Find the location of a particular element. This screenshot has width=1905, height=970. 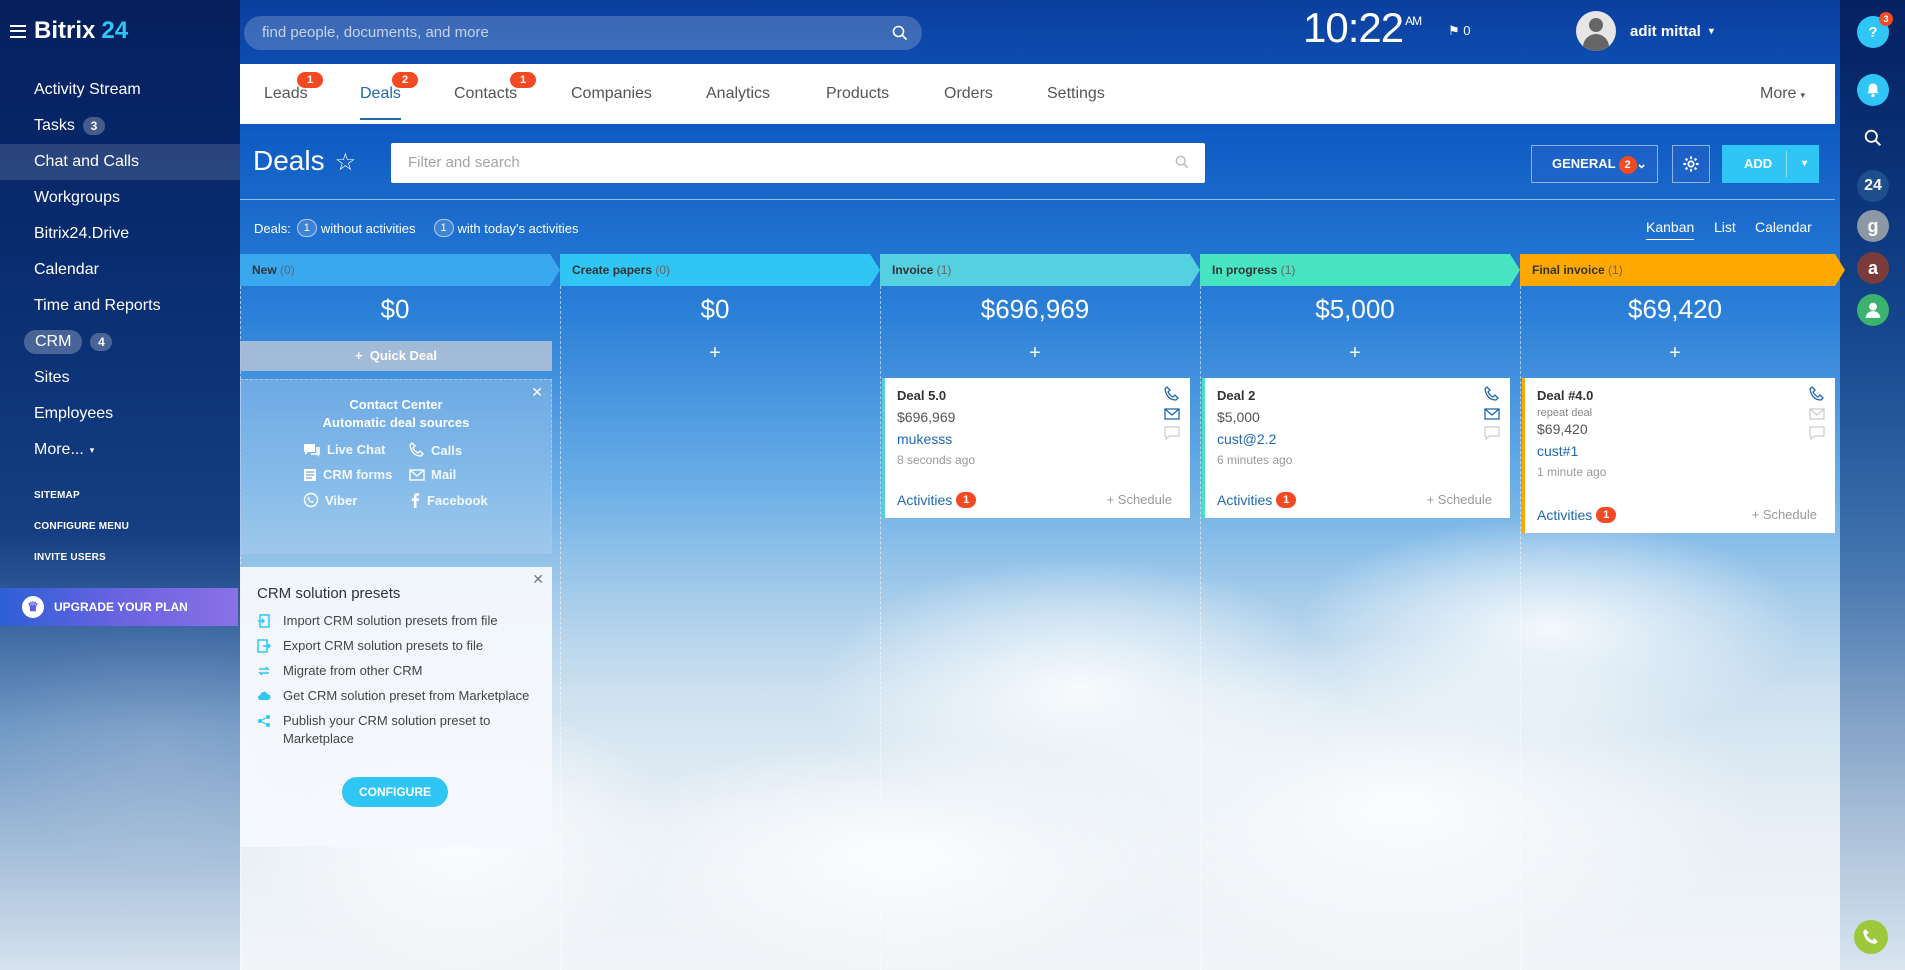

column-header: In progress (1) is located at coordinates (1360, 270).